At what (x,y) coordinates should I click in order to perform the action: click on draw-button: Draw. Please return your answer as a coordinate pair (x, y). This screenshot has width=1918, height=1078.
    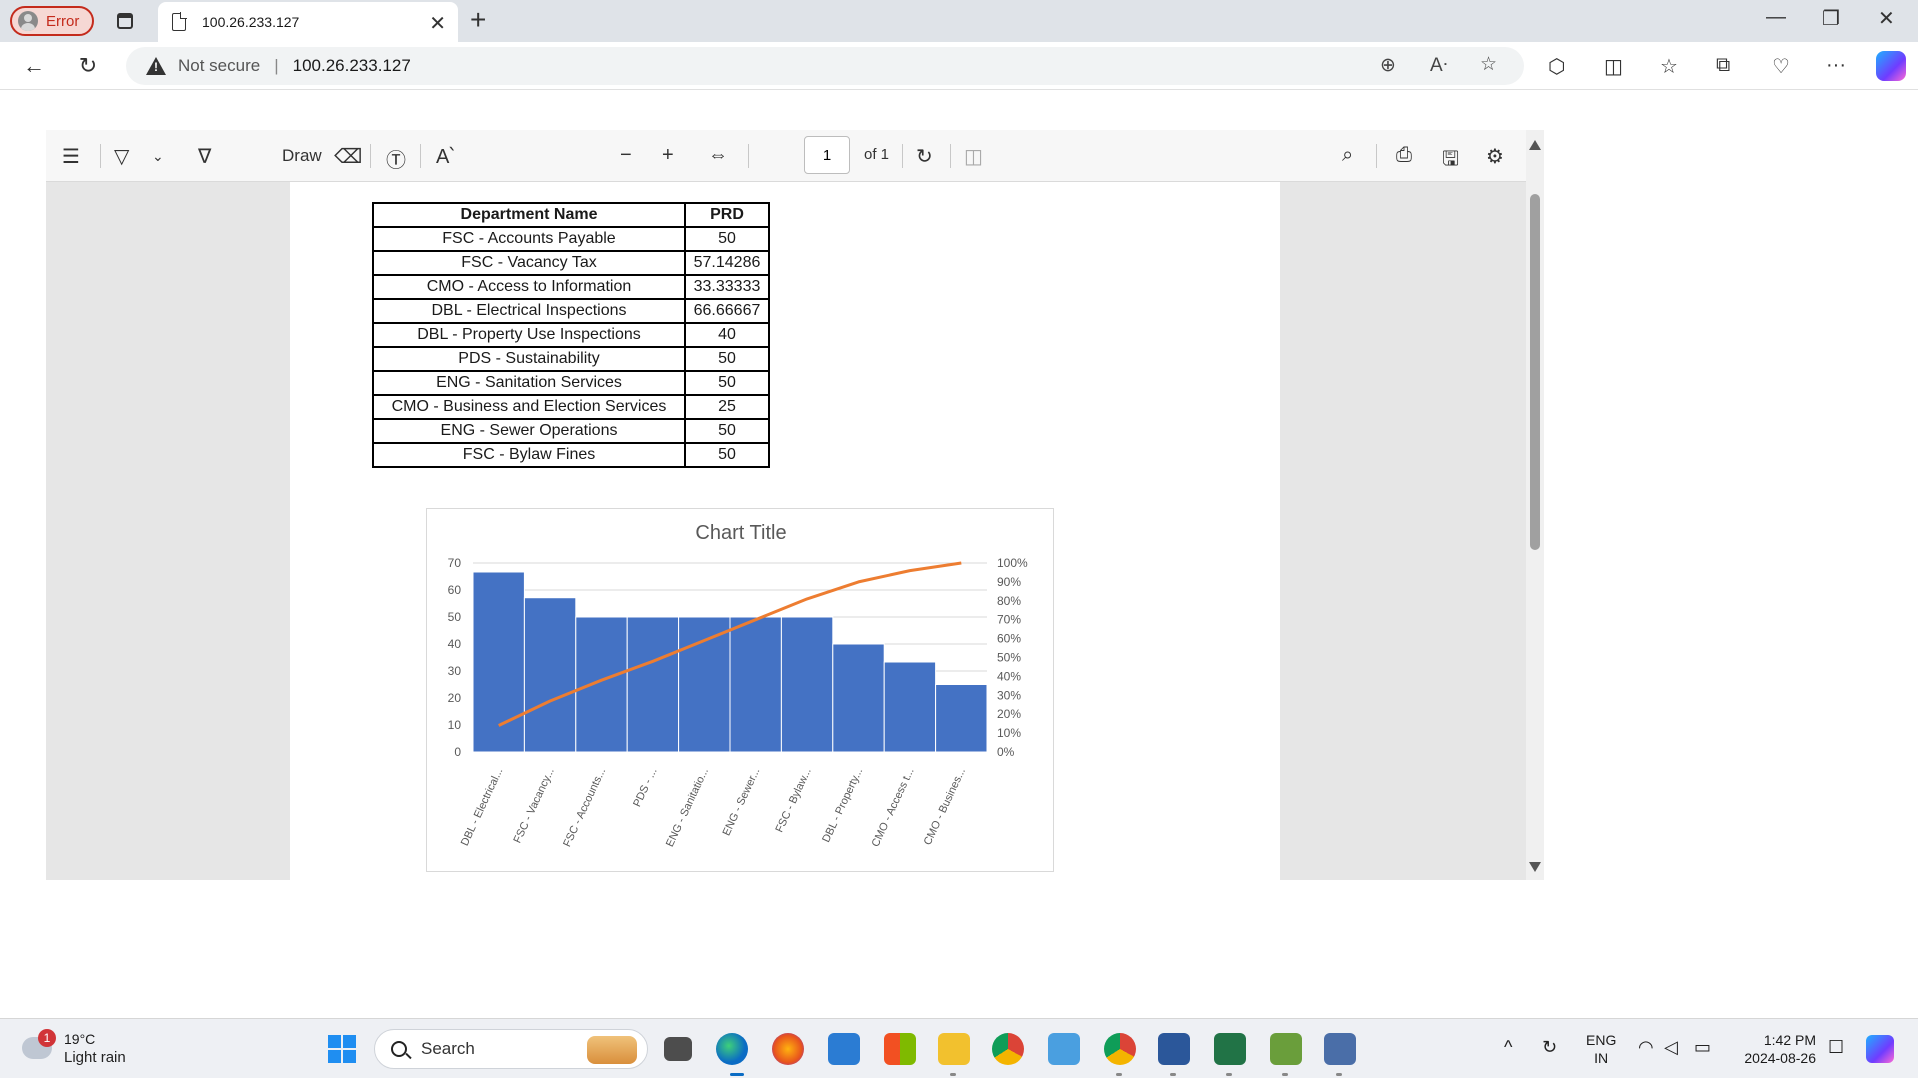
    Looking at the image, I should click on (302, 156).